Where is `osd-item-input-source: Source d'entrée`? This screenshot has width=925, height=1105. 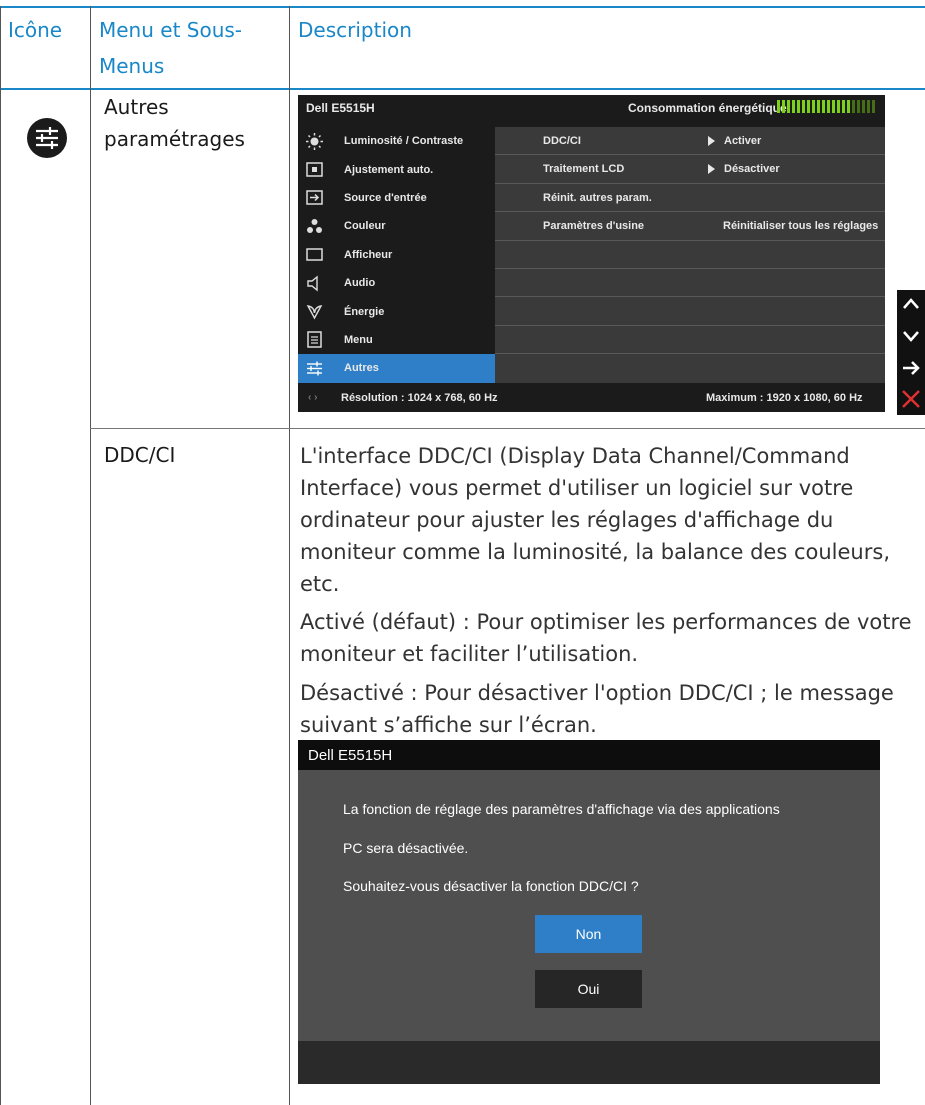
osd-item-input-source: Source d'entrée is located at coordinates (396, 198).